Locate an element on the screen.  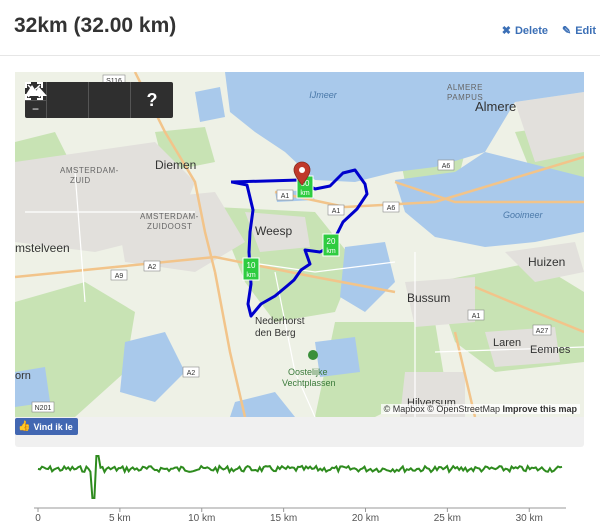
page-header: 32km (32.00 km) ✖ Delete ✎ Edit is located at coordinates (300, 28).